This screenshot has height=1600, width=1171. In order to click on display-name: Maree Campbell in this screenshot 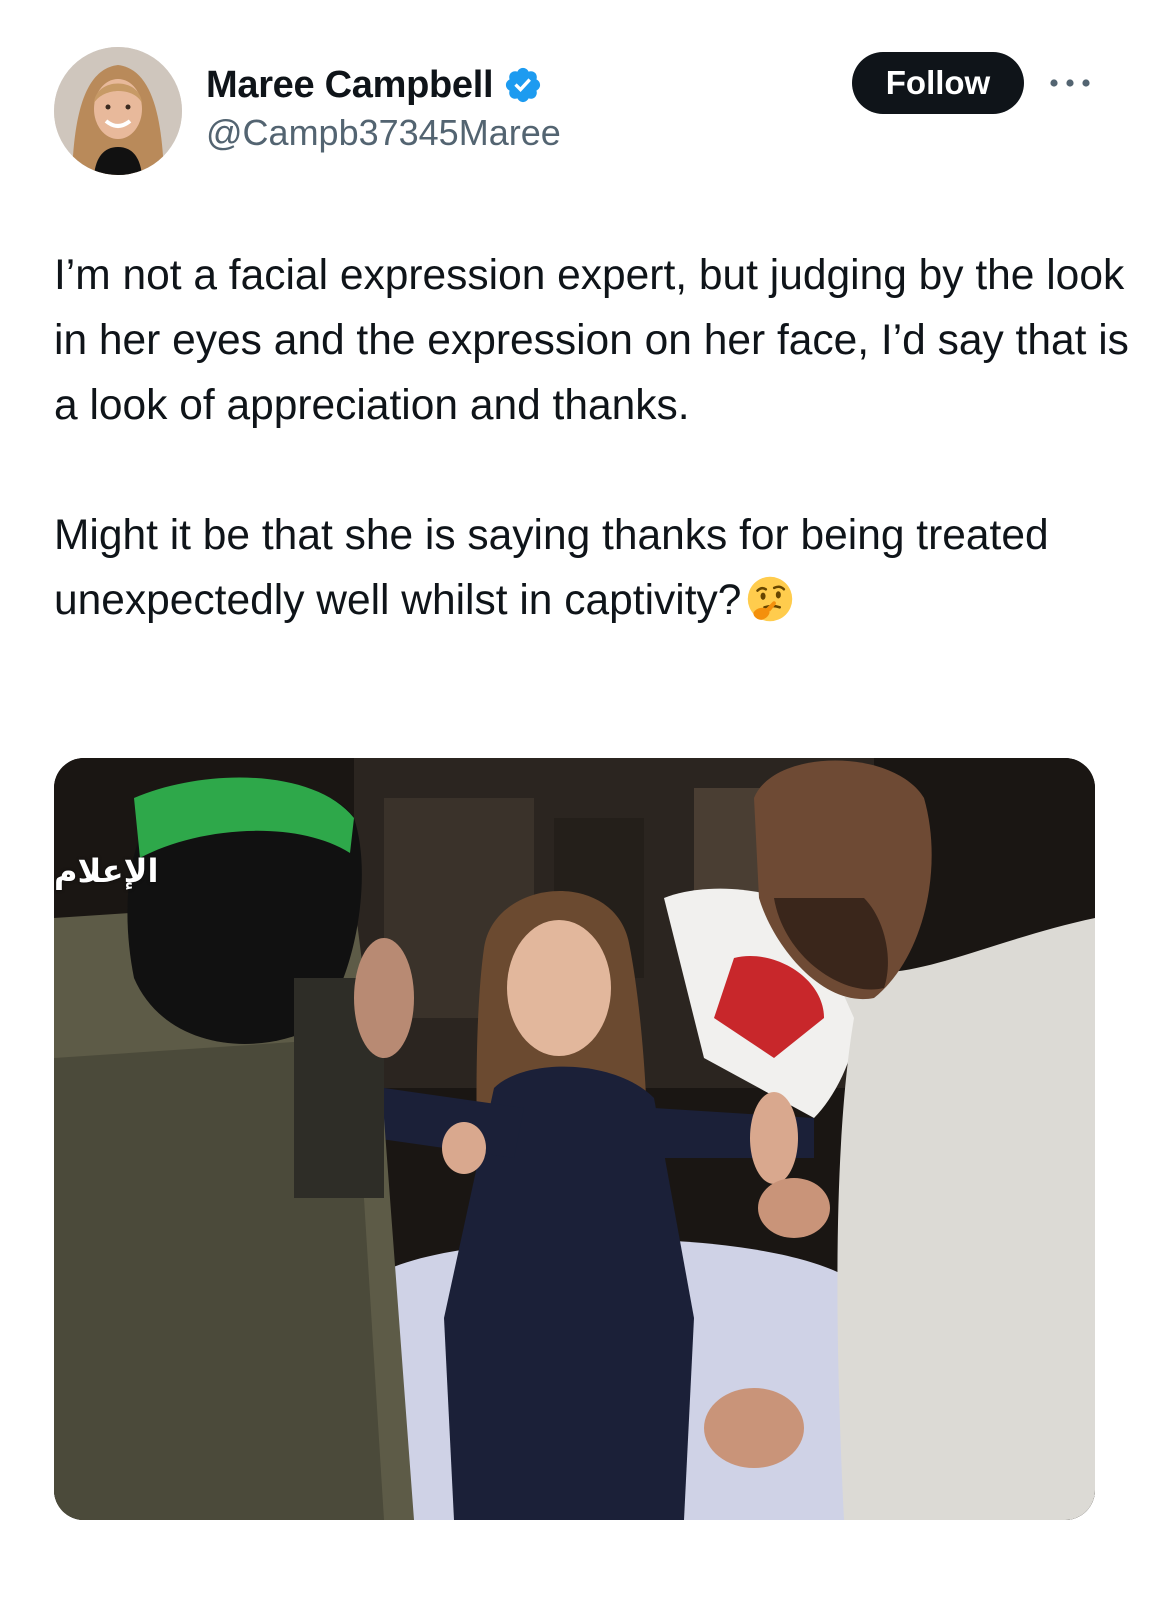, I will do `click(350, 85)`.